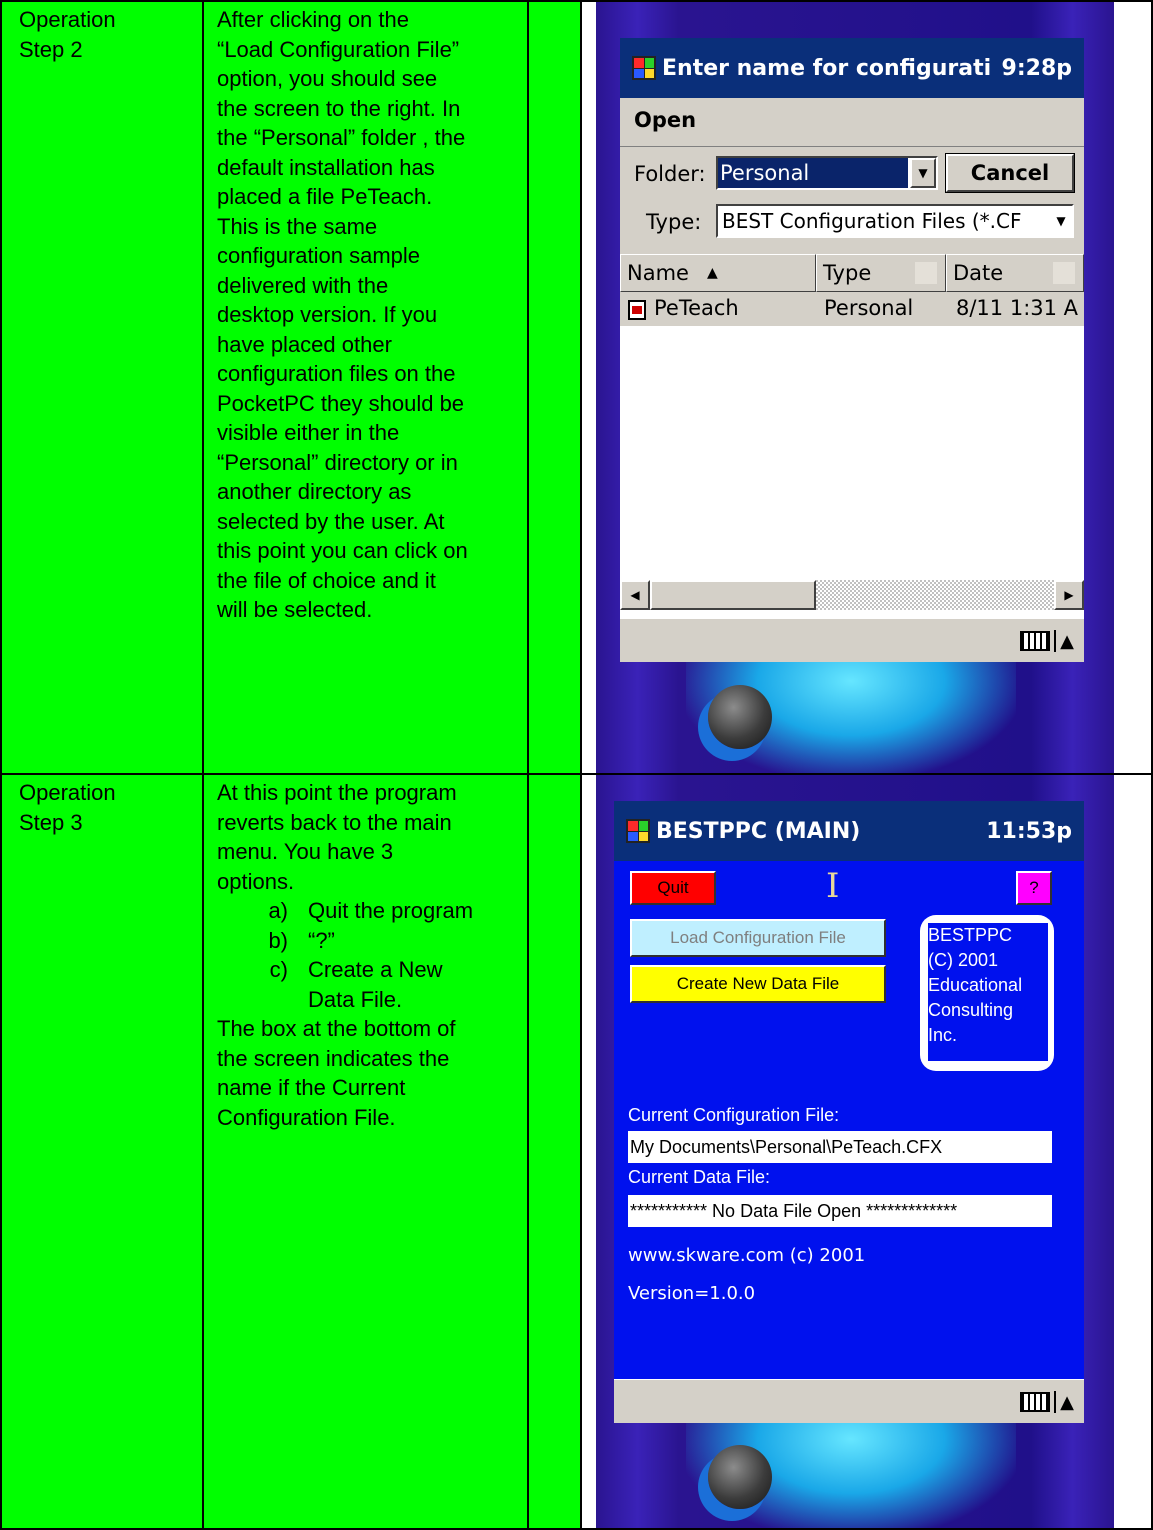  I want to click on scroll-right-icon: ▶, so click(1069, 595).